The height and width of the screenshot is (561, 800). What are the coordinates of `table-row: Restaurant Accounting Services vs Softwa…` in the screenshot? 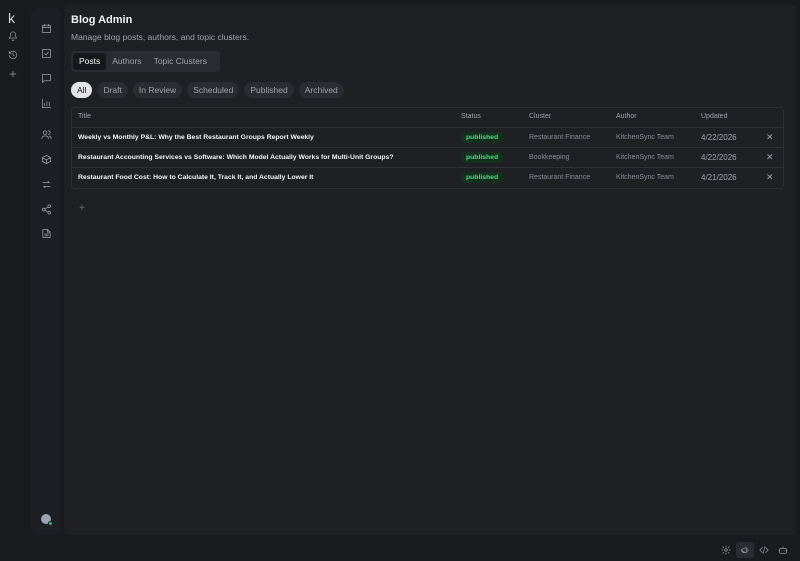 It's located at (427, 158).